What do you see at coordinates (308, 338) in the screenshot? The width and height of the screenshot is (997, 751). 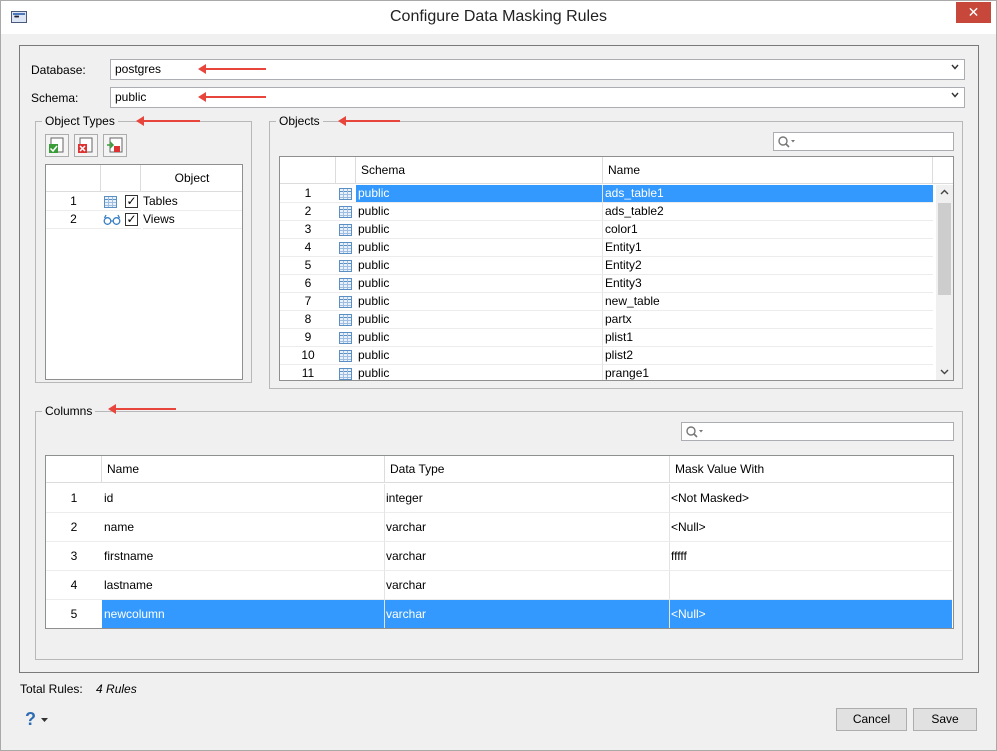 I see `row-number: 9` at bounding box center [308, 338].